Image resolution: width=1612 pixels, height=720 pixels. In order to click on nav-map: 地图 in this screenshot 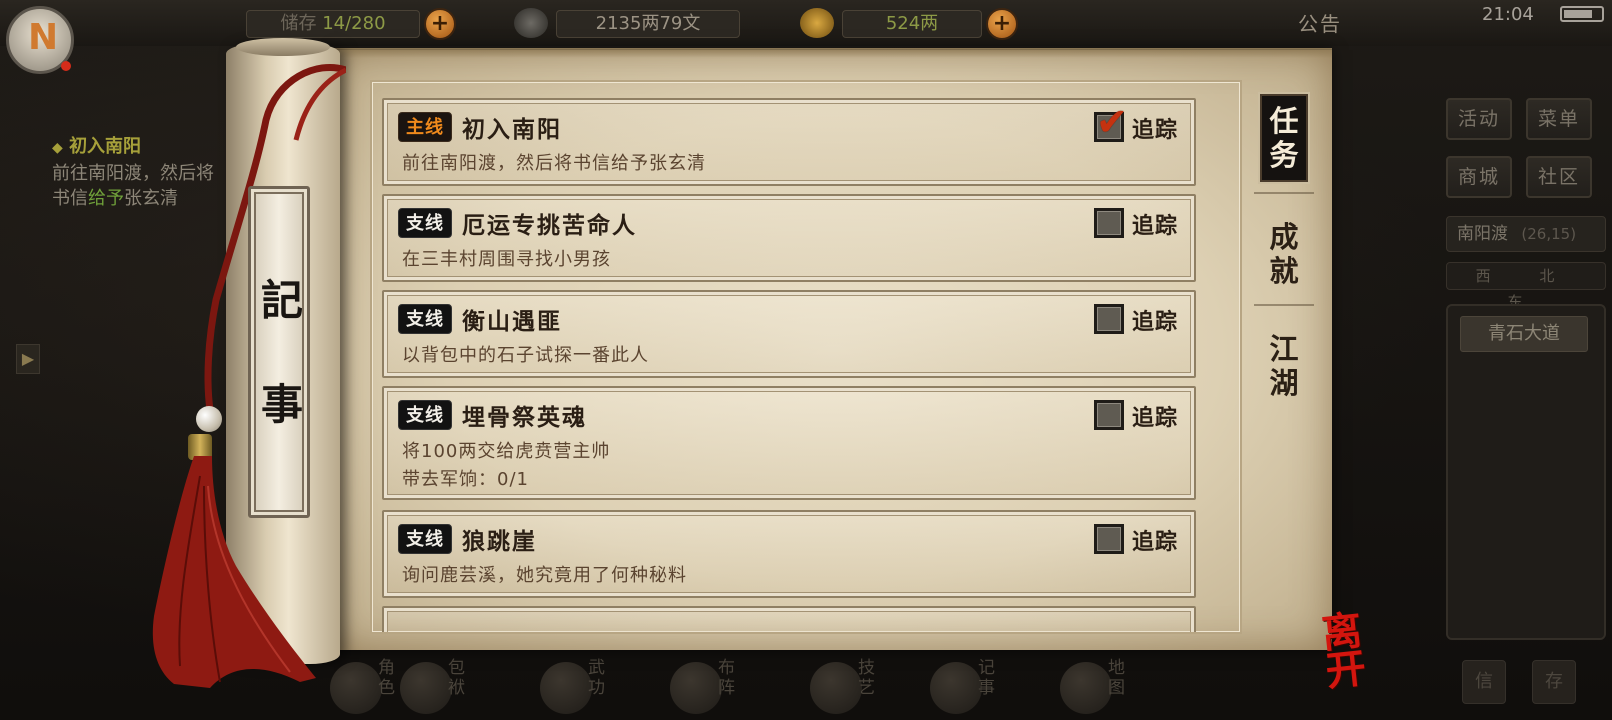, I will do `click(1115, 686)`.